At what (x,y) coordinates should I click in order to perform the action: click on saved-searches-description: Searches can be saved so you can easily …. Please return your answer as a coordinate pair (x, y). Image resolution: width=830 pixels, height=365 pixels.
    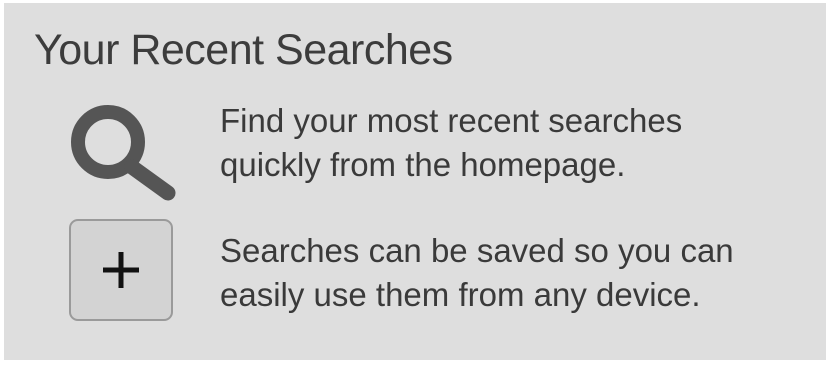
    Looking at the image, I should click on (477, 273).